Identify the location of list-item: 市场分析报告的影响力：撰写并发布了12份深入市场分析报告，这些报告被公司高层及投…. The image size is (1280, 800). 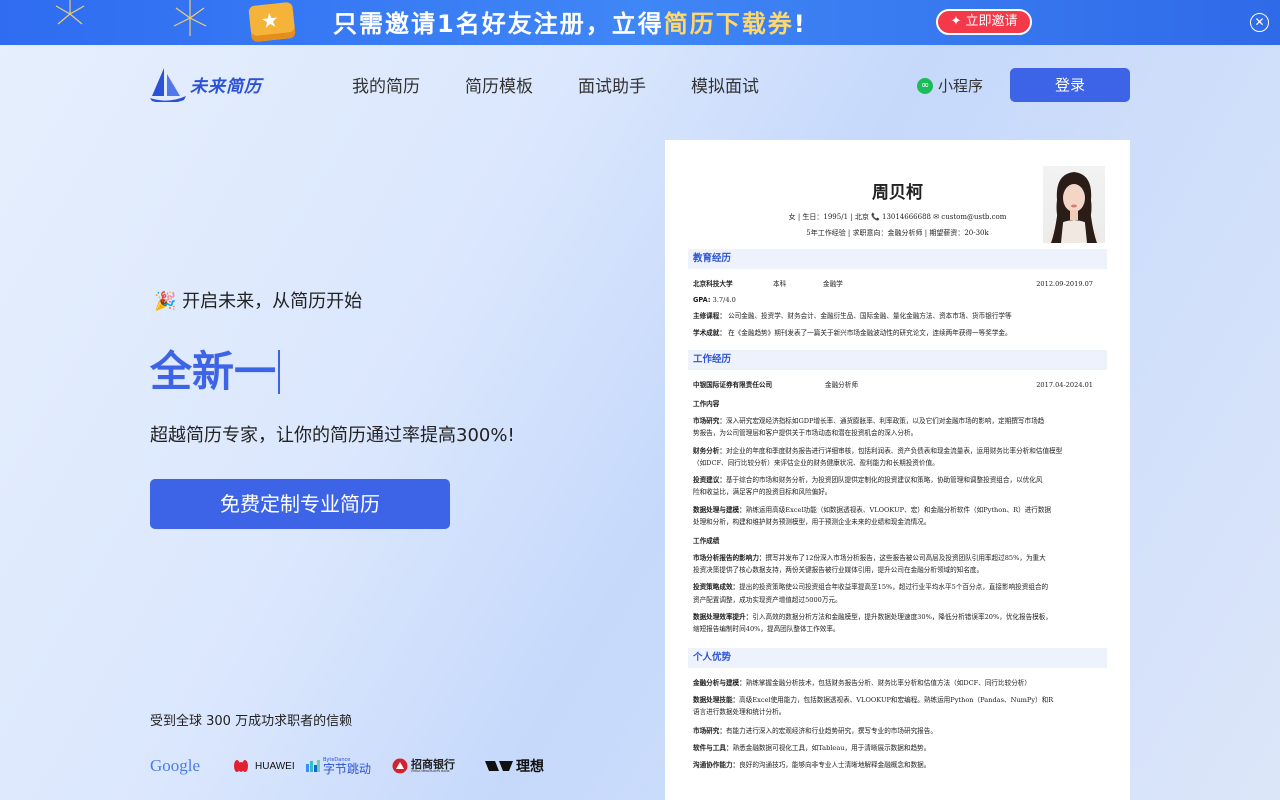
(869, 558).